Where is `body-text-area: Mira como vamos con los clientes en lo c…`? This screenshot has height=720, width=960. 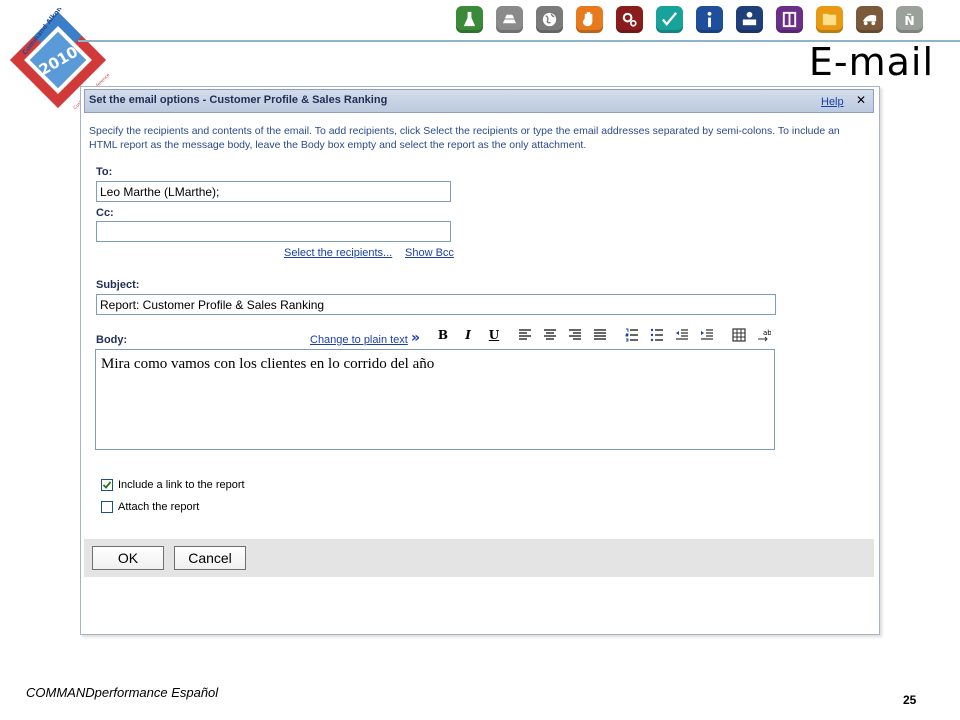 body-text-area: Mira como vamos con los clientes en lo c… is located at coordinates (435, 399).